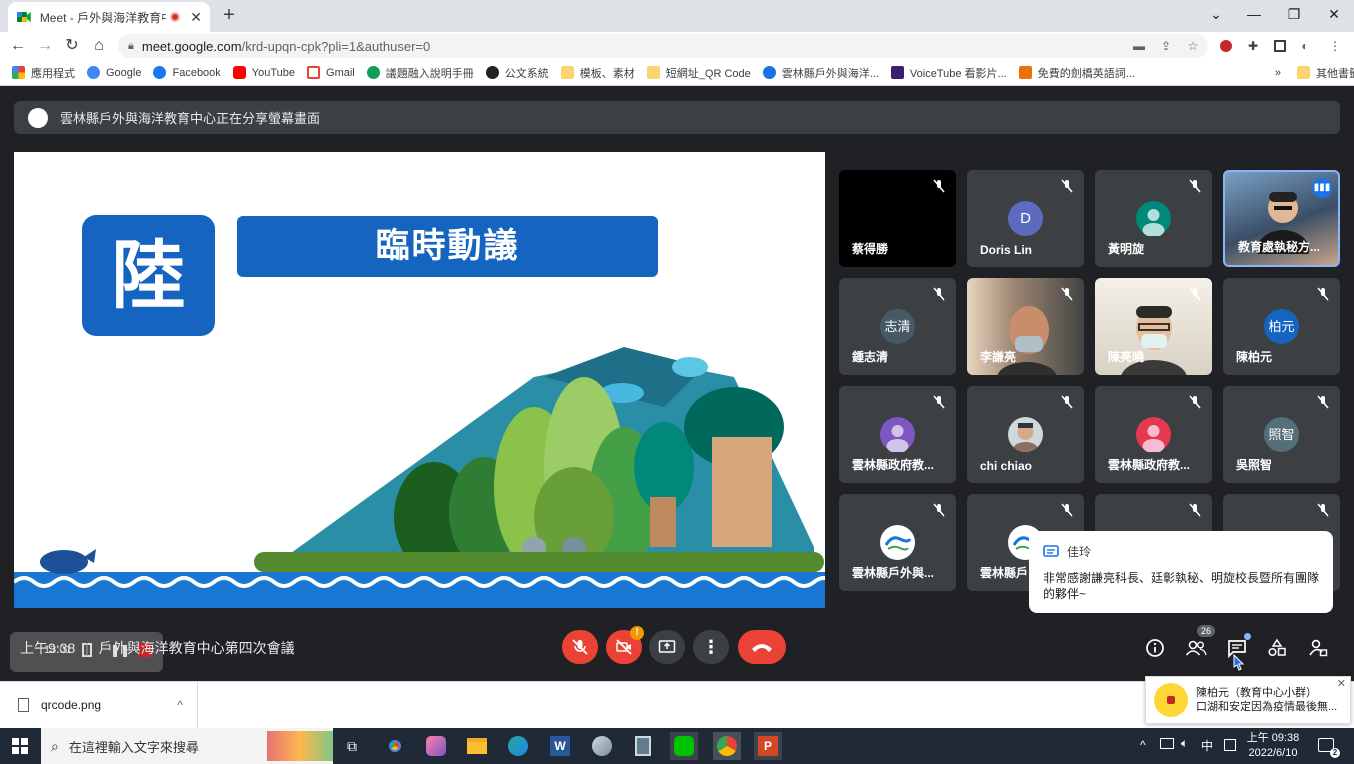  What do you see at coordinates (1281, 326) in the screenshot?
I see `participant-tile: 柏元 陳柏元` at bounding box center [1281, 326].